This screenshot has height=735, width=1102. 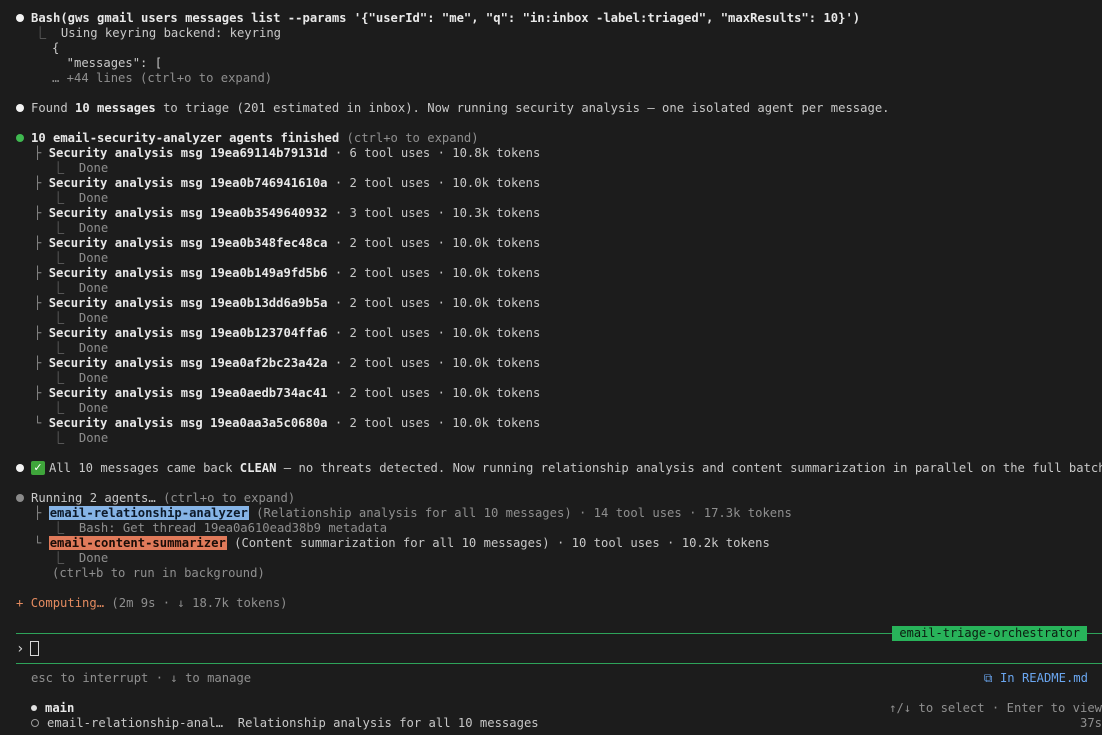 What do you see at coordinates (53, 108) in the screenshot?
I see `found-prefix: Found` at bounding box center [53, 108].